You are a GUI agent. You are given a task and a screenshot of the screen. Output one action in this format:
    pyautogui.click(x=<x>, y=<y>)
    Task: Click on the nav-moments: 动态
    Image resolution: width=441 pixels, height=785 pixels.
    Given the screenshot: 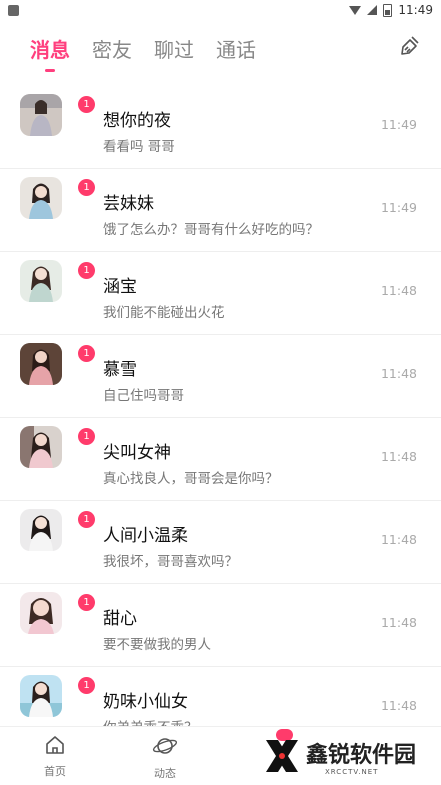 What is the action you would take?
    pyautogui.click(x=165, y=757)
    